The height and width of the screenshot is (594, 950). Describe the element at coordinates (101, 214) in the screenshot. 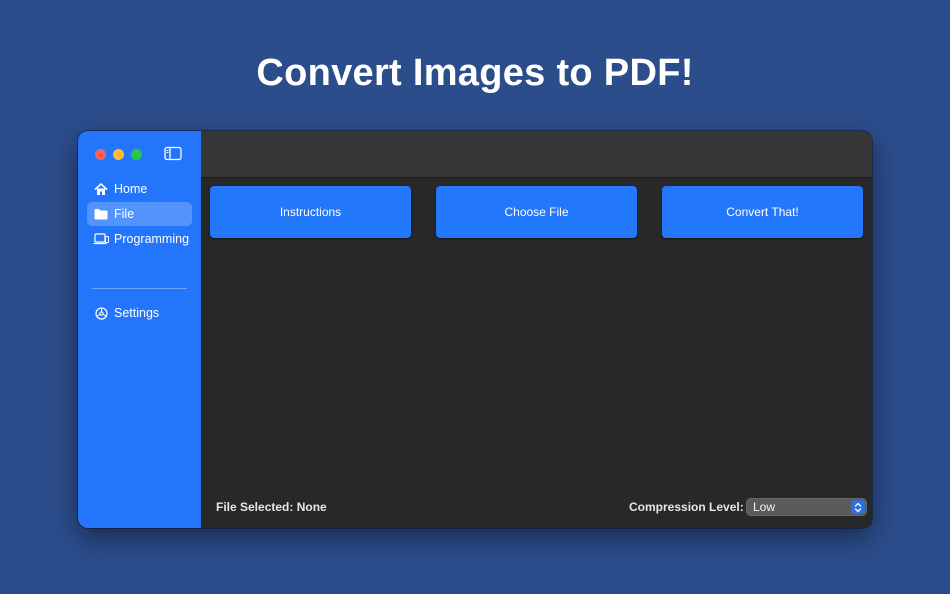

I see `folder-icon` at that location.